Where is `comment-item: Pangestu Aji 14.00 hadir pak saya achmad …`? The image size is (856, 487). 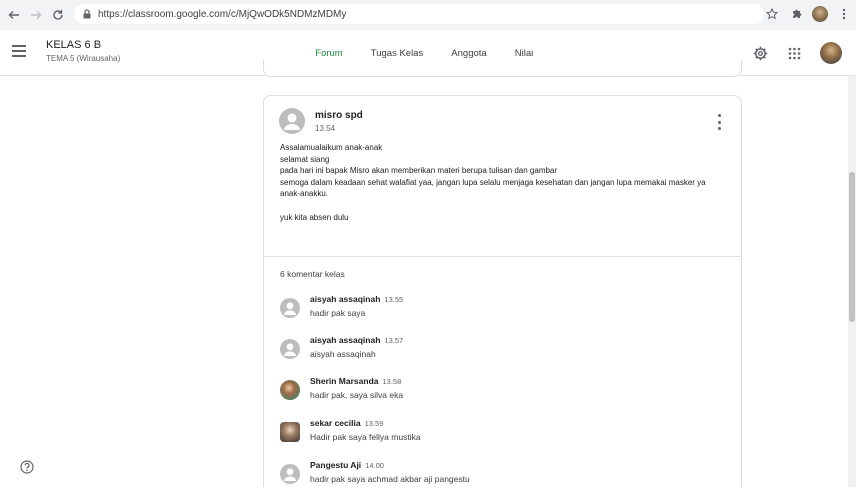 comment-item: Pangestu Aji 14.00 hadir pak saya achmad … is located at coordinates (500, 473).